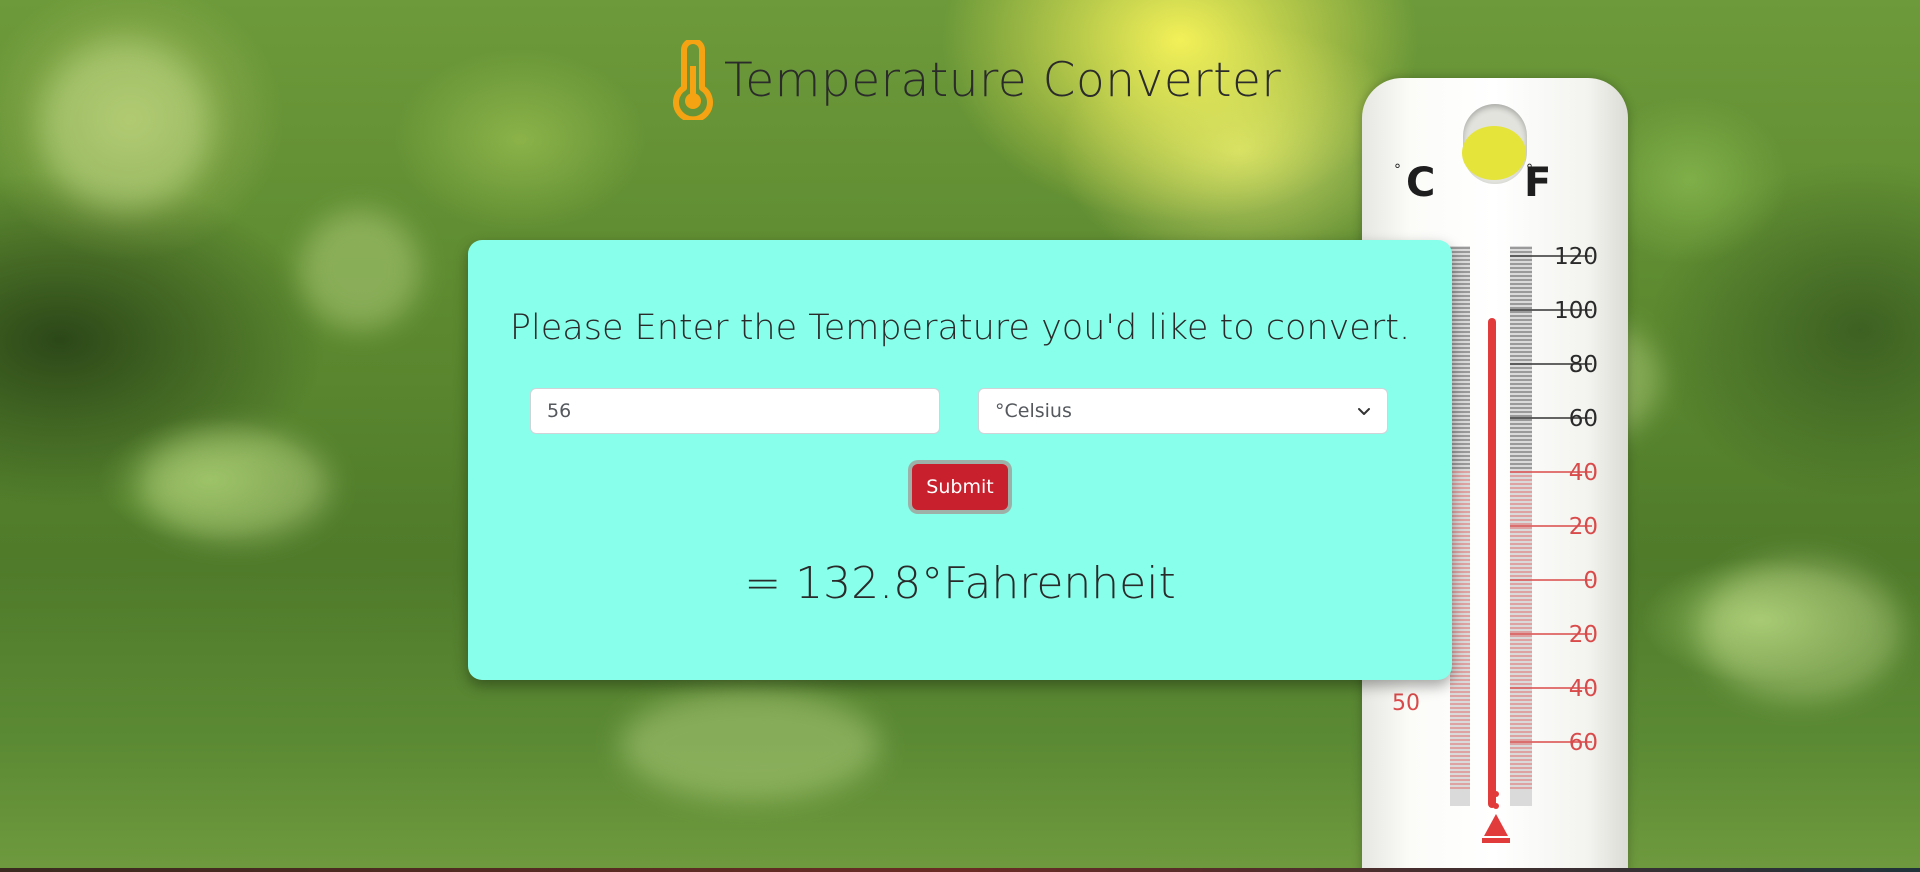 The width and height of the screenshot is (1920, 872). Describe the element at coordinates (1420, 183) in the screenshot. I see `celsius-label: C` at that location.